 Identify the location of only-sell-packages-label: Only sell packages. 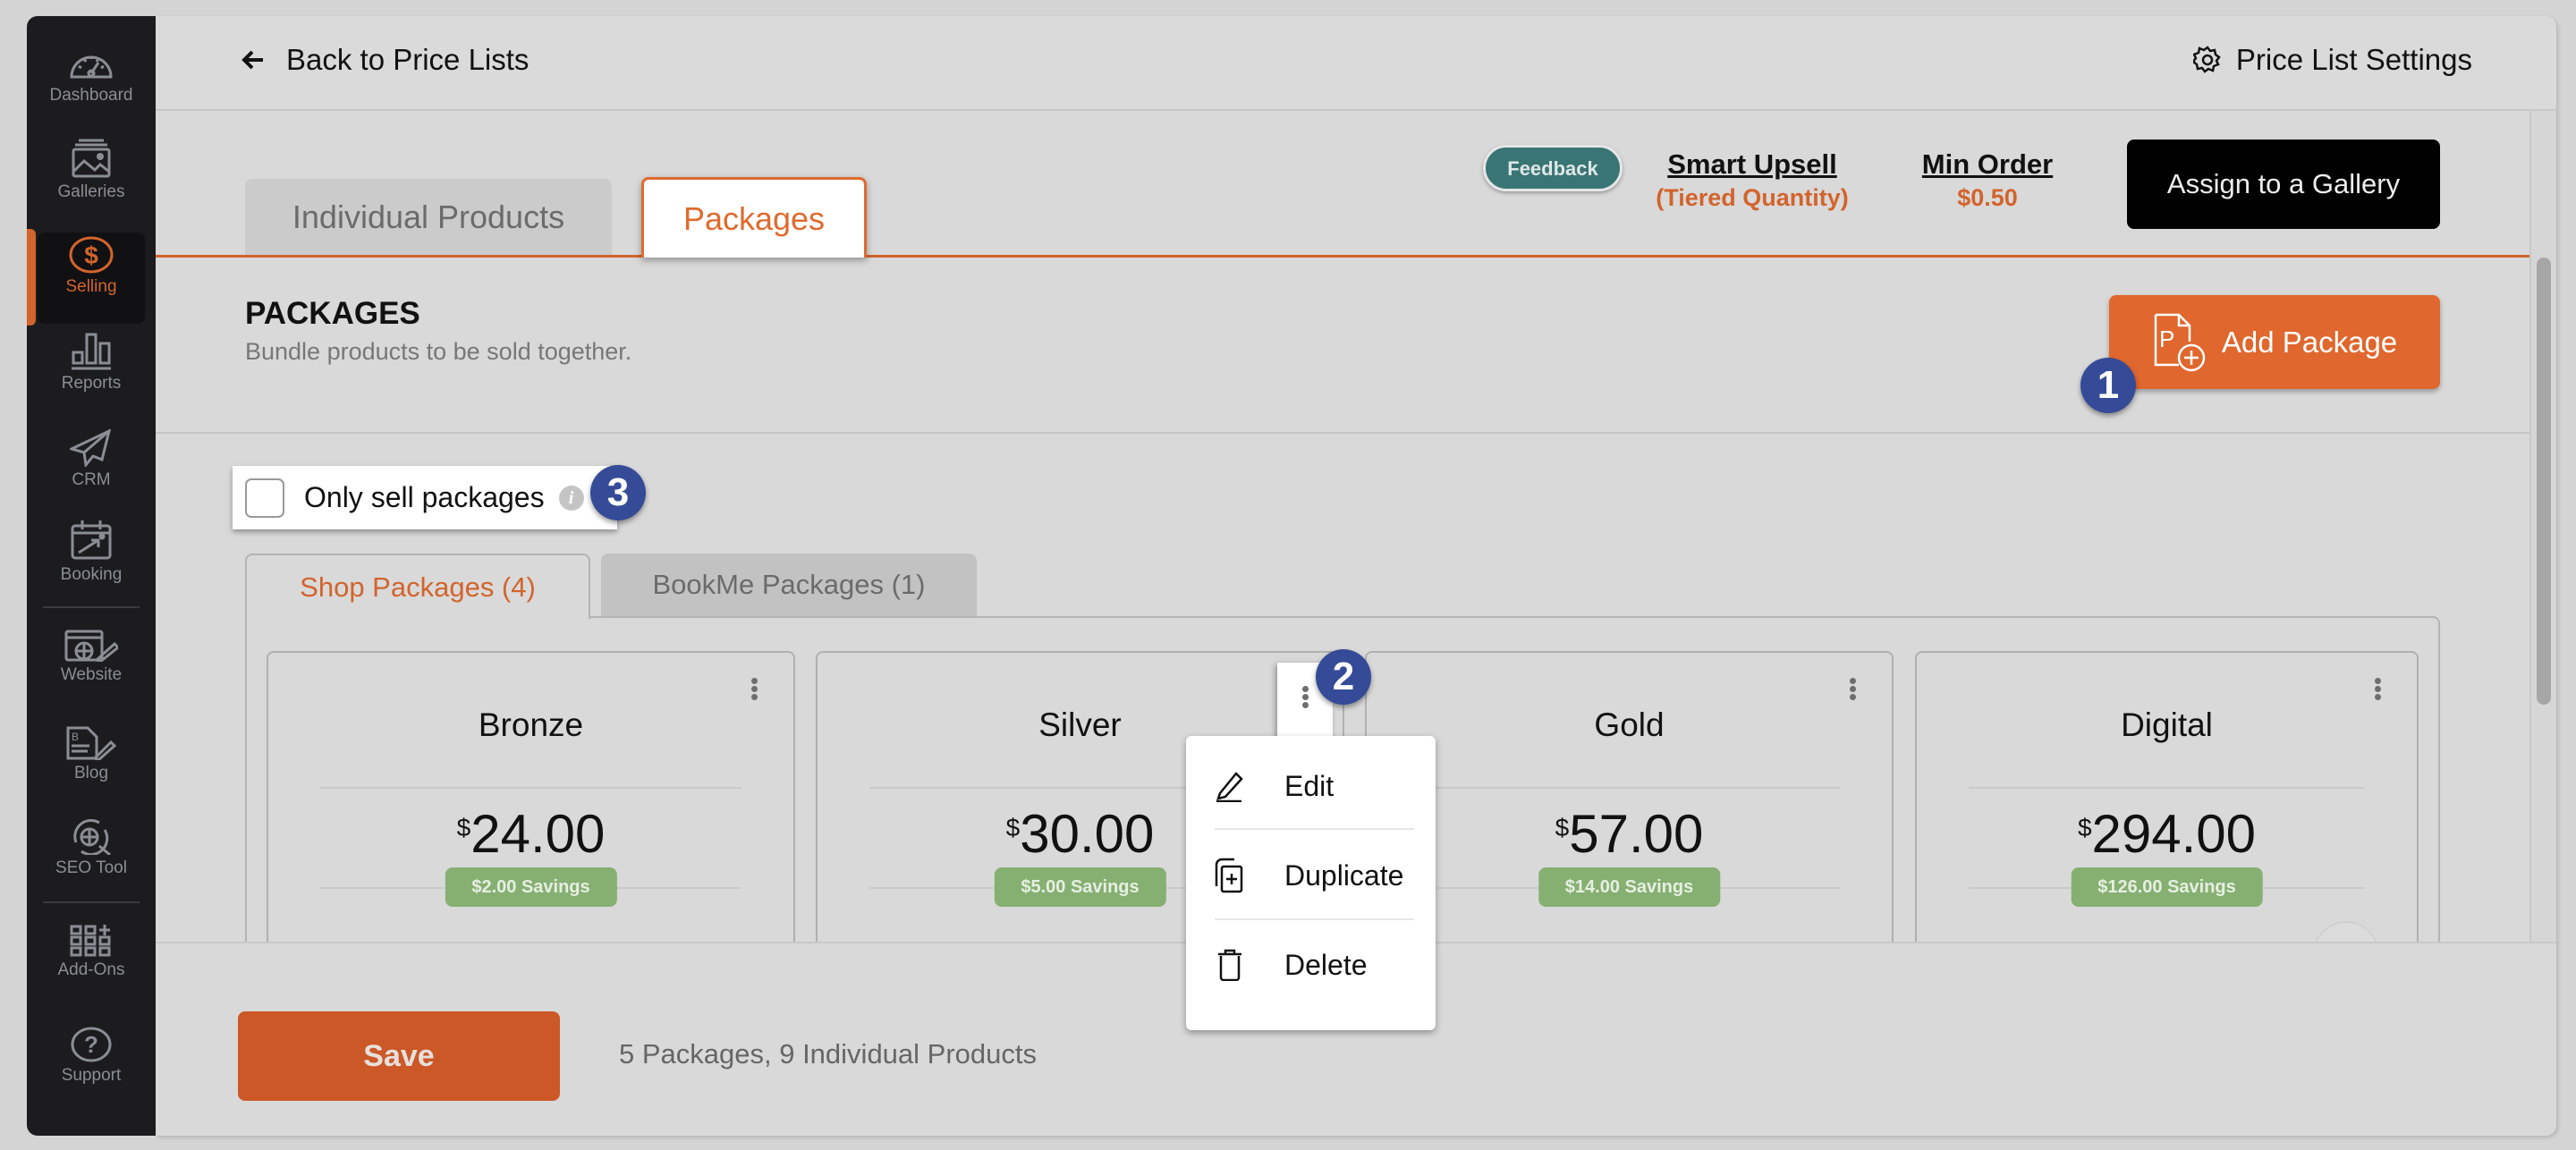
(424, 497).